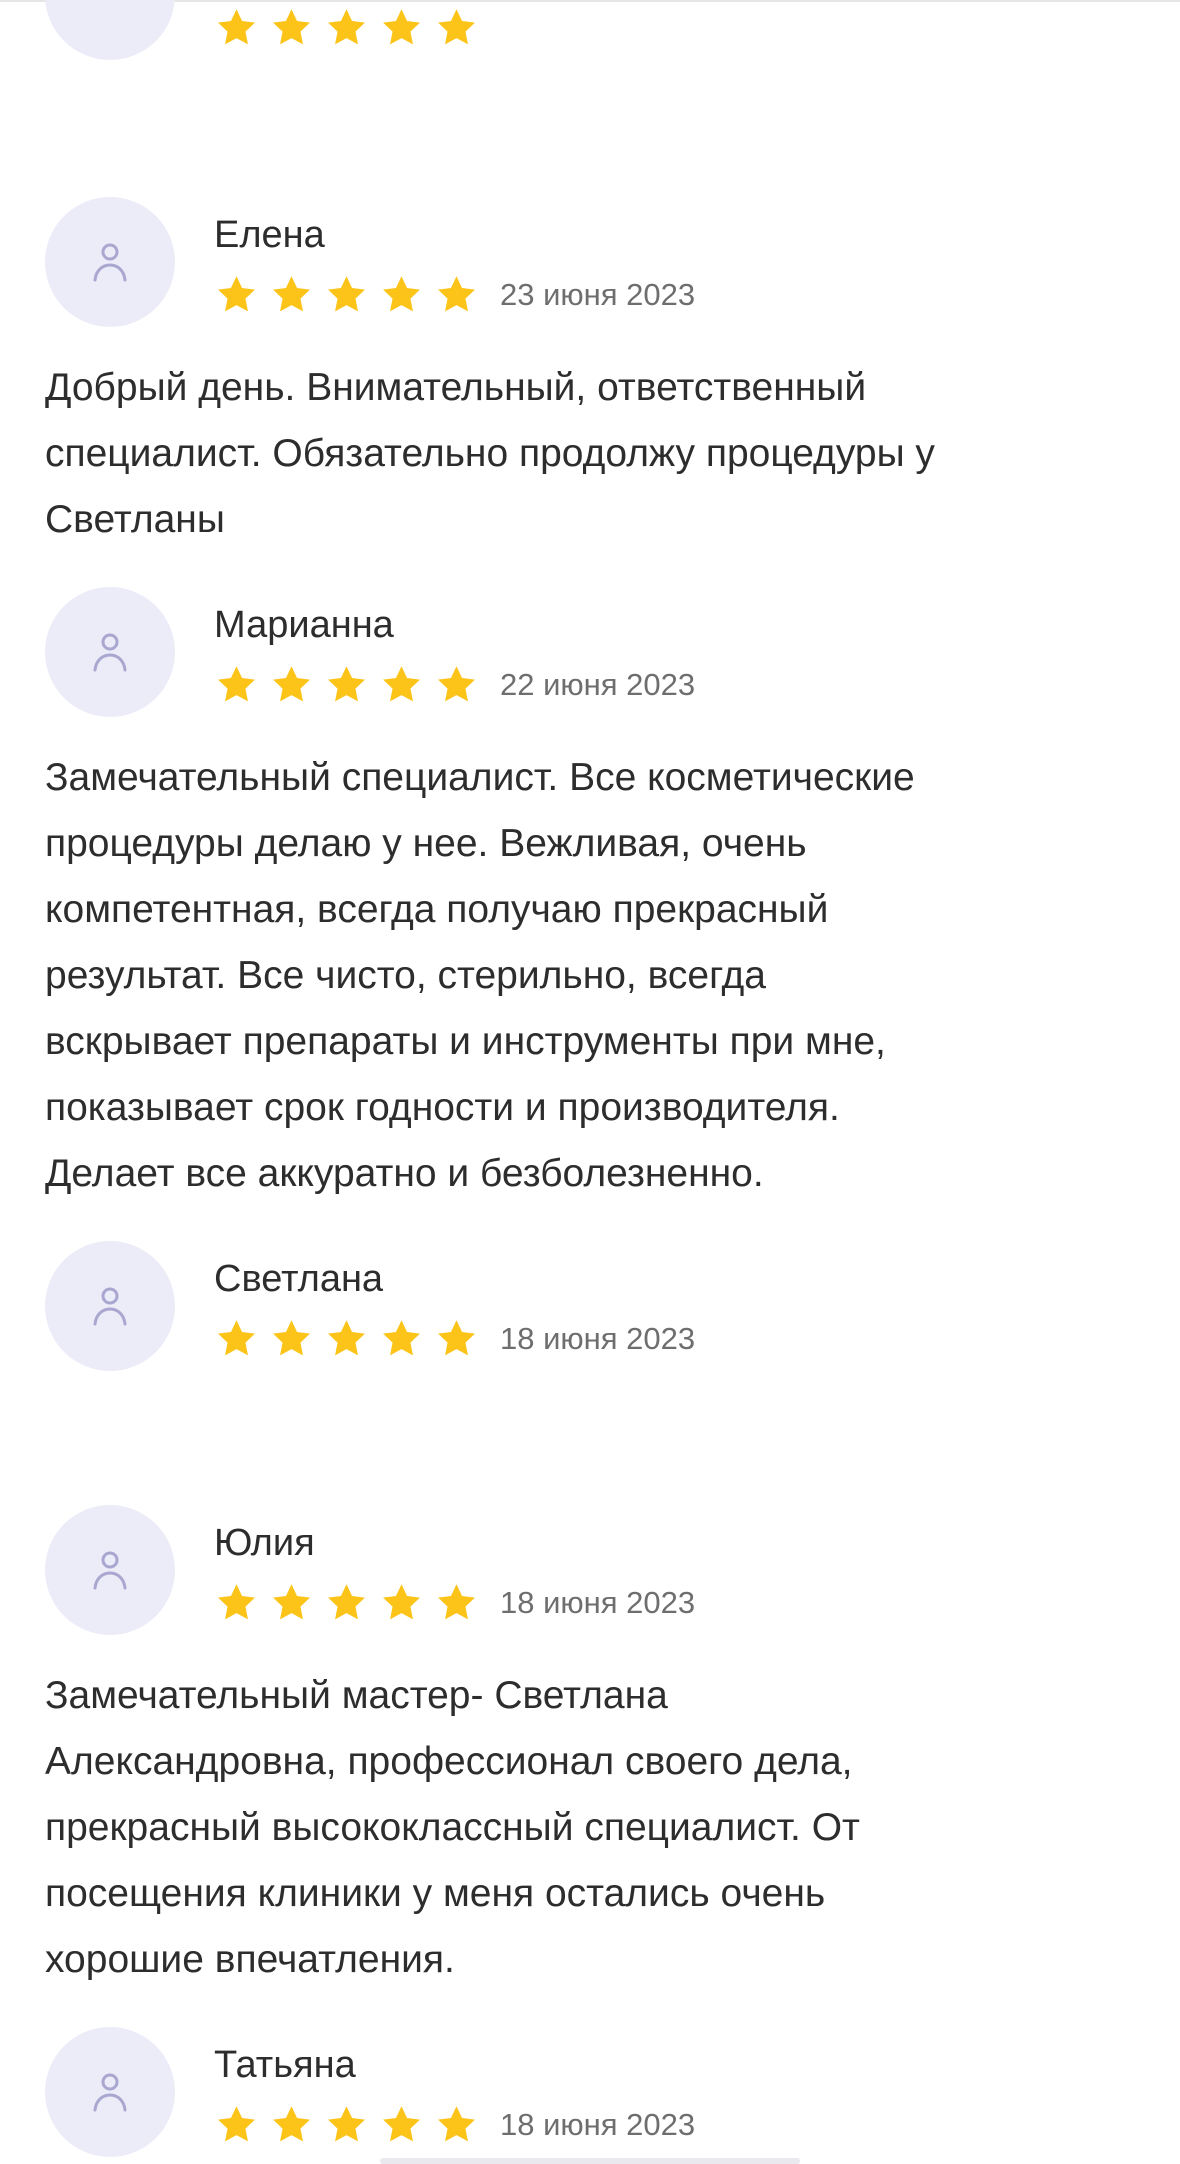 The image size is (1180, 2164). What do you see at coordinates (285, 2065) in the screenshot?
I see `reviewer-name: Татьяна` at bounding box center [285, 2065].